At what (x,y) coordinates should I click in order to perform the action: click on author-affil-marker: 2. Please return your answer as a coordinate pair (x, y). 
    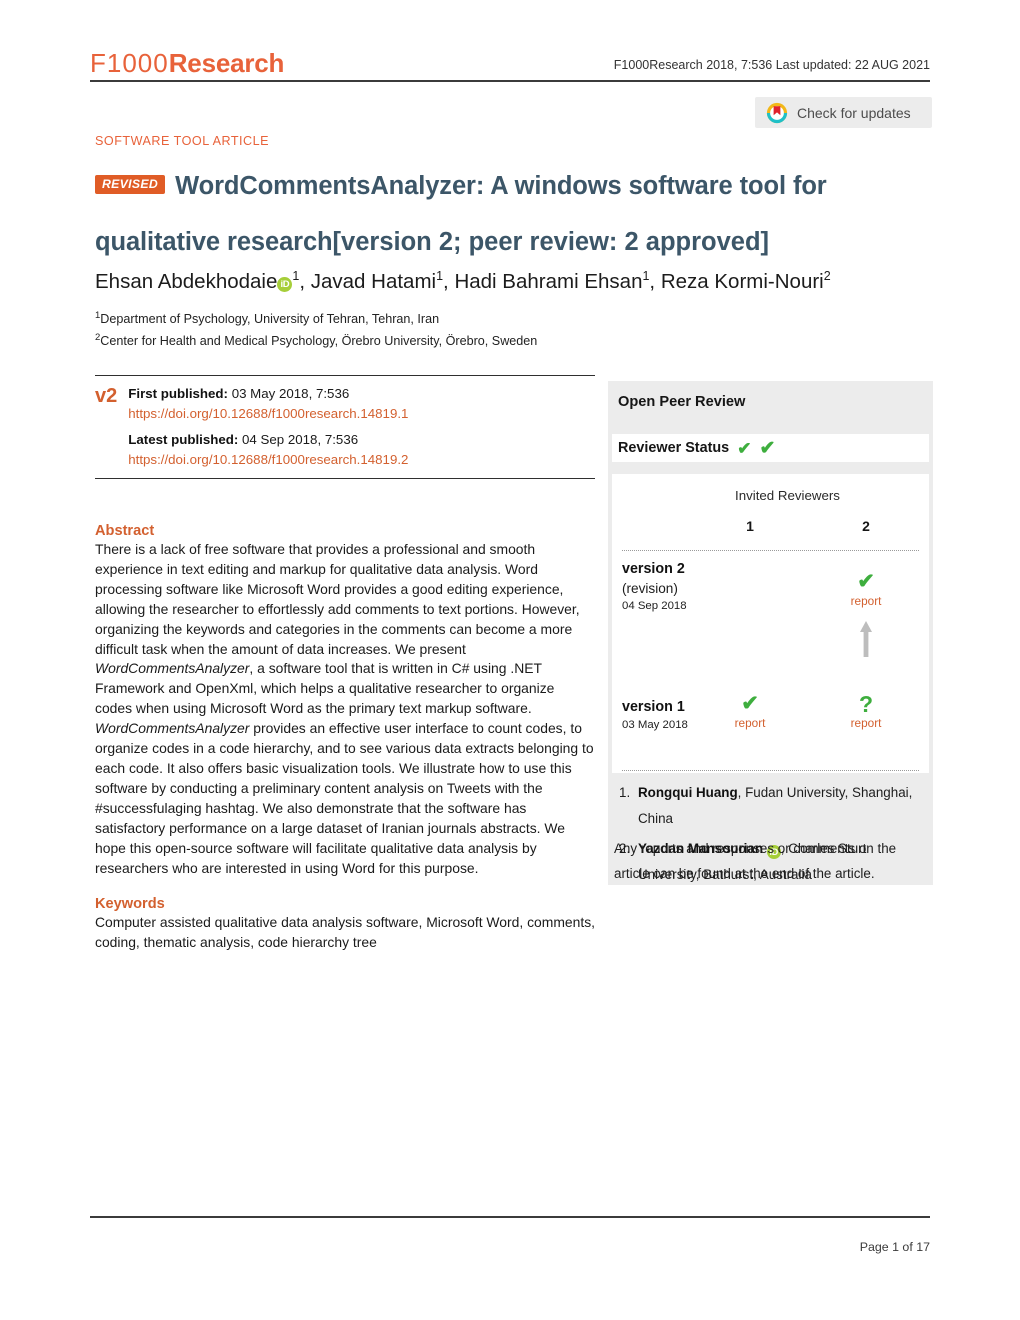
    Looking at the image, I should click on (827, 276).